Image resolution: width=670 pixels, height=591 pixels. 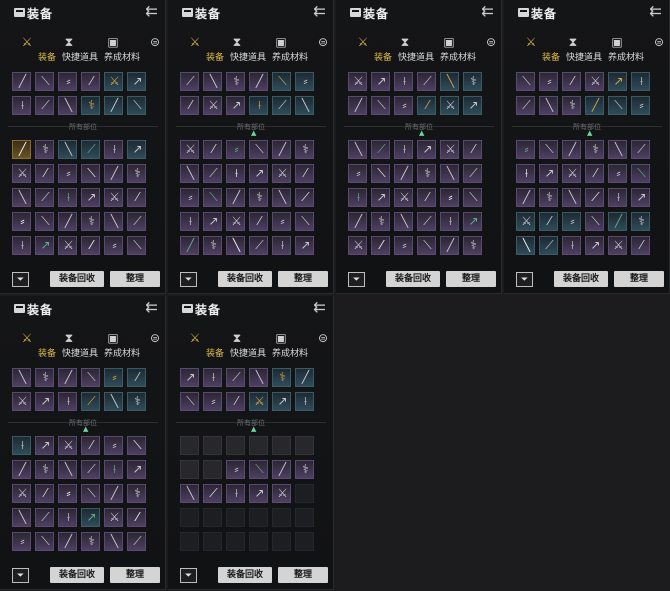 What do you see at coordinates (357, 197) in the screenshot?
I see `inventory-slot: ⟊` at bounding box center [357, 197].